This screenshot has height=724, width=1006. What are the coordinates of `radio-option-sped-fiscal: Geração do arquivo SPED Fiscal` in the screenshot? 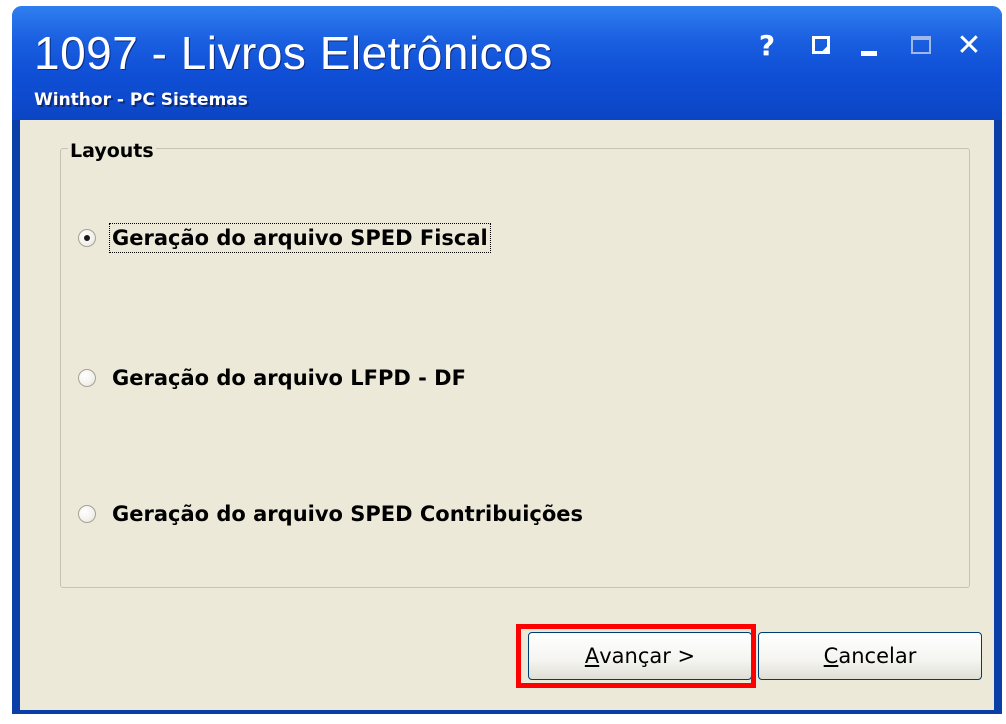 It's located at (284, 238).